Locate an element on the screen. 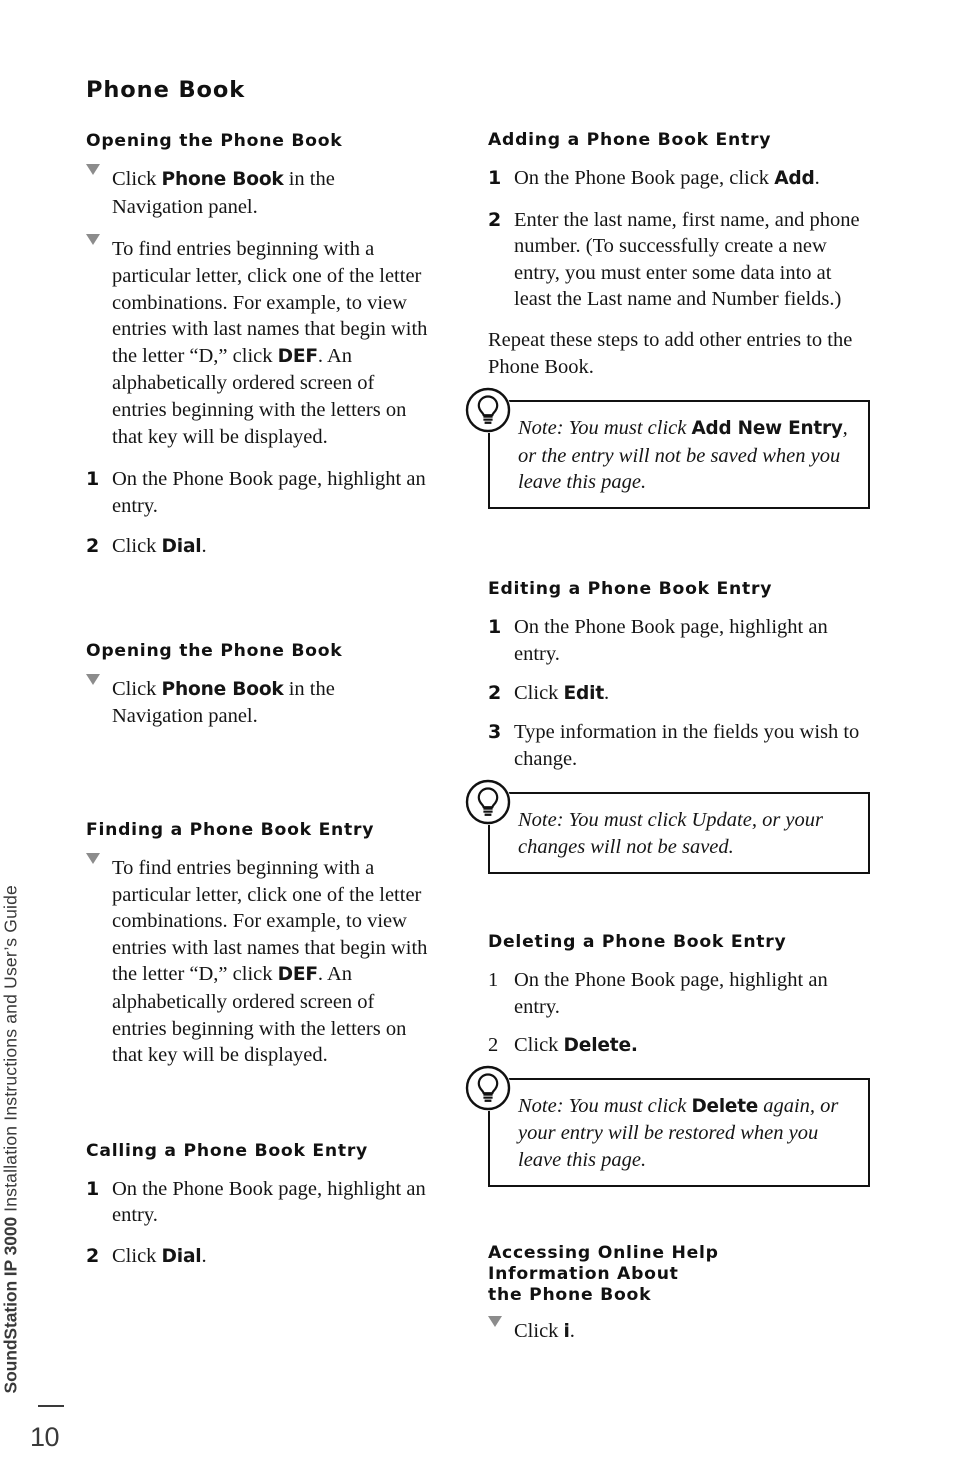 This screenshot has height=1475, width=954. ui-label: Delete. is located at coordinates (600, 1046).